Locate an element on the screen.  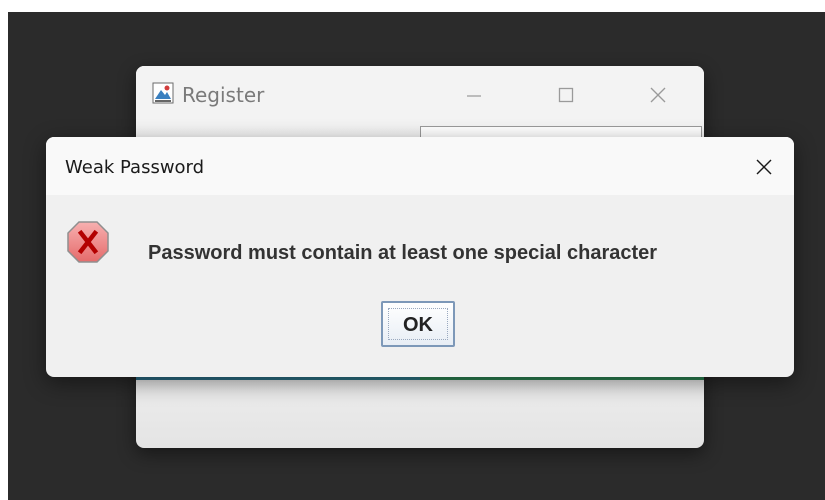
java-app-icon is located at coordinates (163, 93).